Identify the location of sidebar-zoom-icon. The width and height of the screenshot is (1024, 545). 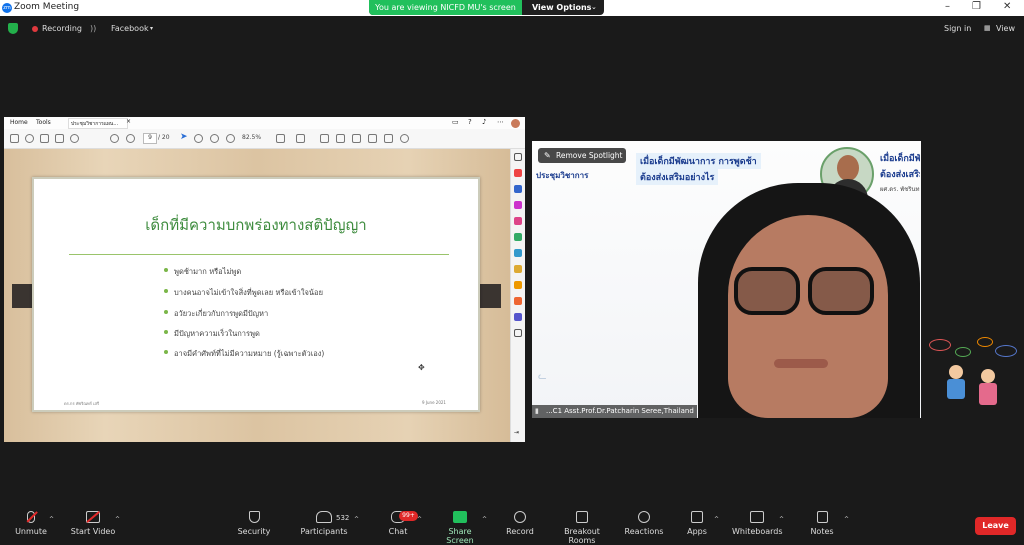
(518, 157).